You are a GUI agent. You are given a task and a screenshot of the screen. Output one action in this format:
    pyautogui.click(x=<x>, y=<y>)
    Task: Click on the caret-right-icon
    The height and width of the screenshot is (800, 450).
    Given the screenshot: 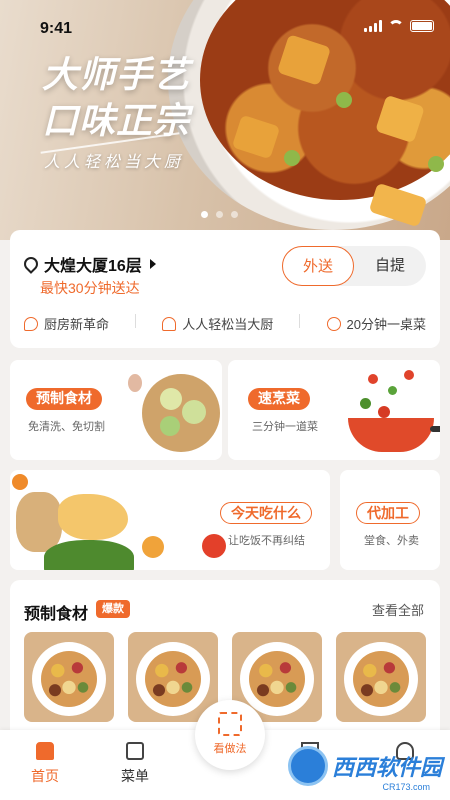 What is the action you would take?
    pyautogui.click(x=152, y=264)
    